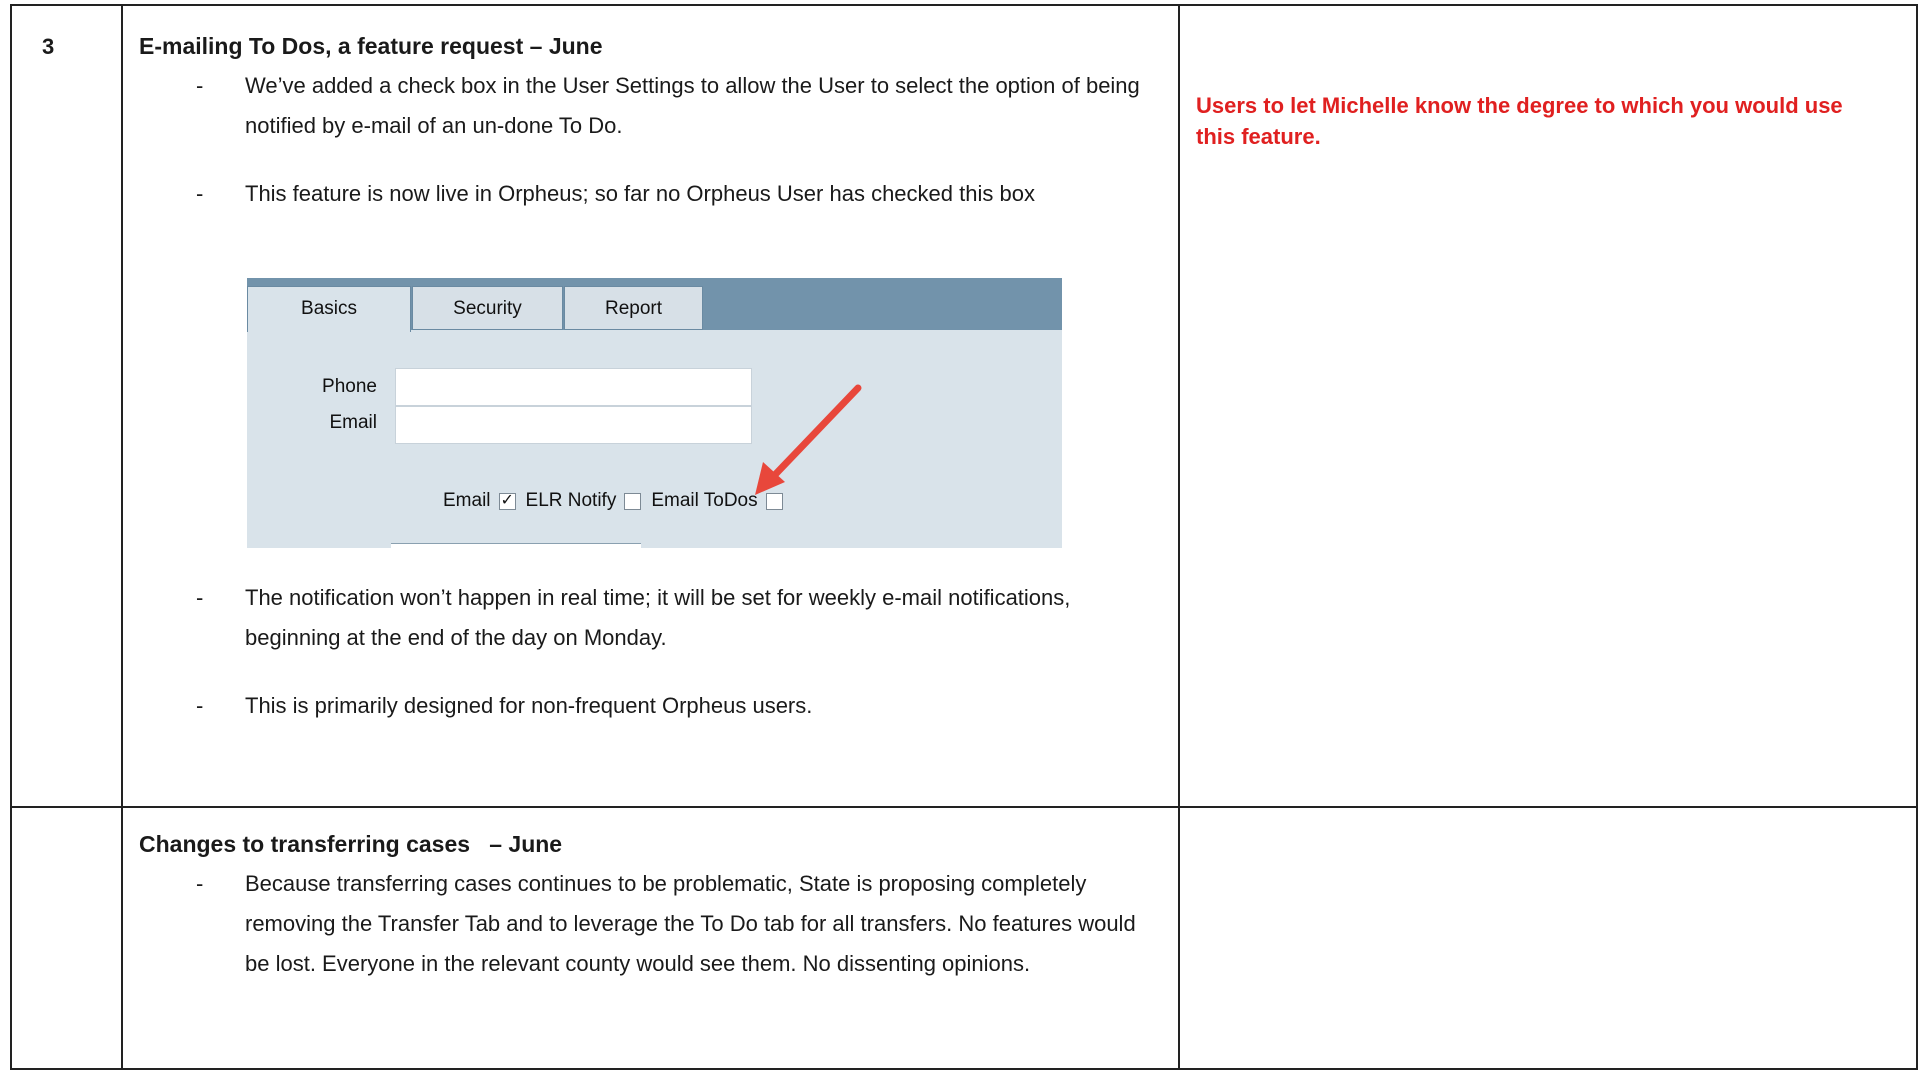 The image size is (1921, 1070). I want to click on red-arrow-icon, so click(808, 439).